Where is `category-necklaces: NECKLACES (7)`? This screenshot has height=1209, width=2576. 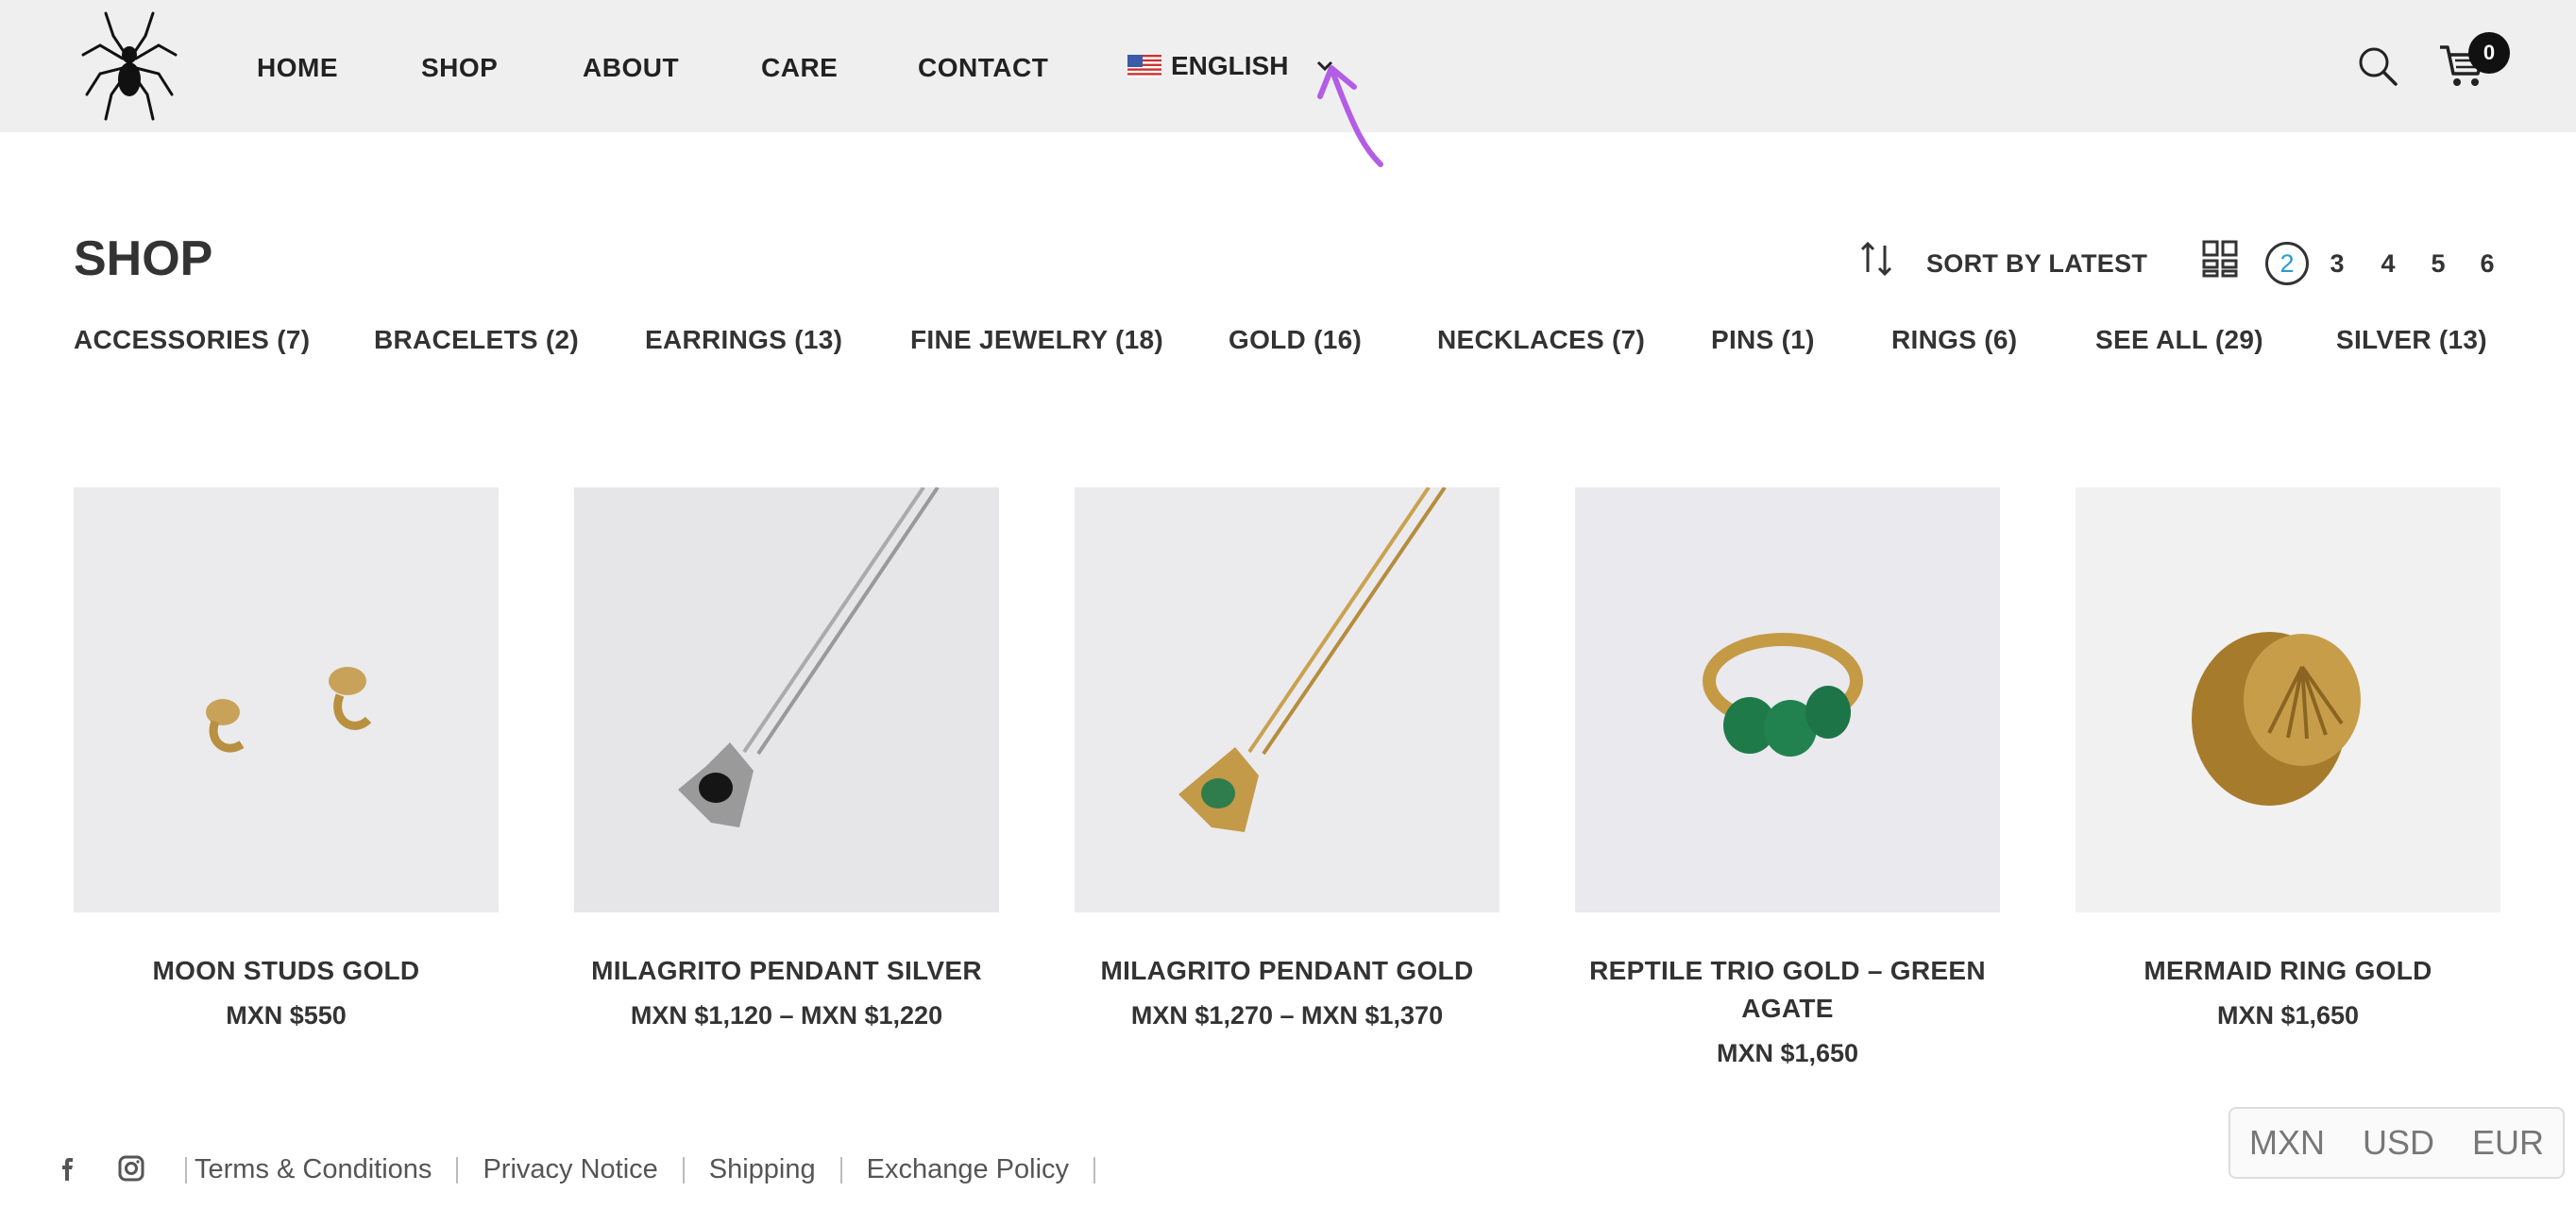
category-necklaces: NECKLACES (7) is located at coordinates (1541, 340).